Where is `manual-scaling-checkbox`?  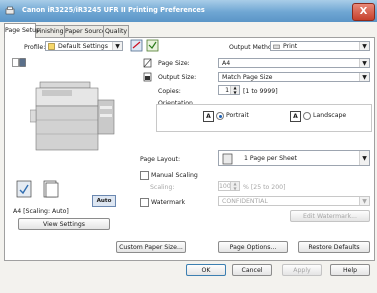 manual-scaling-checkbox is located at coordinates (144, 175).